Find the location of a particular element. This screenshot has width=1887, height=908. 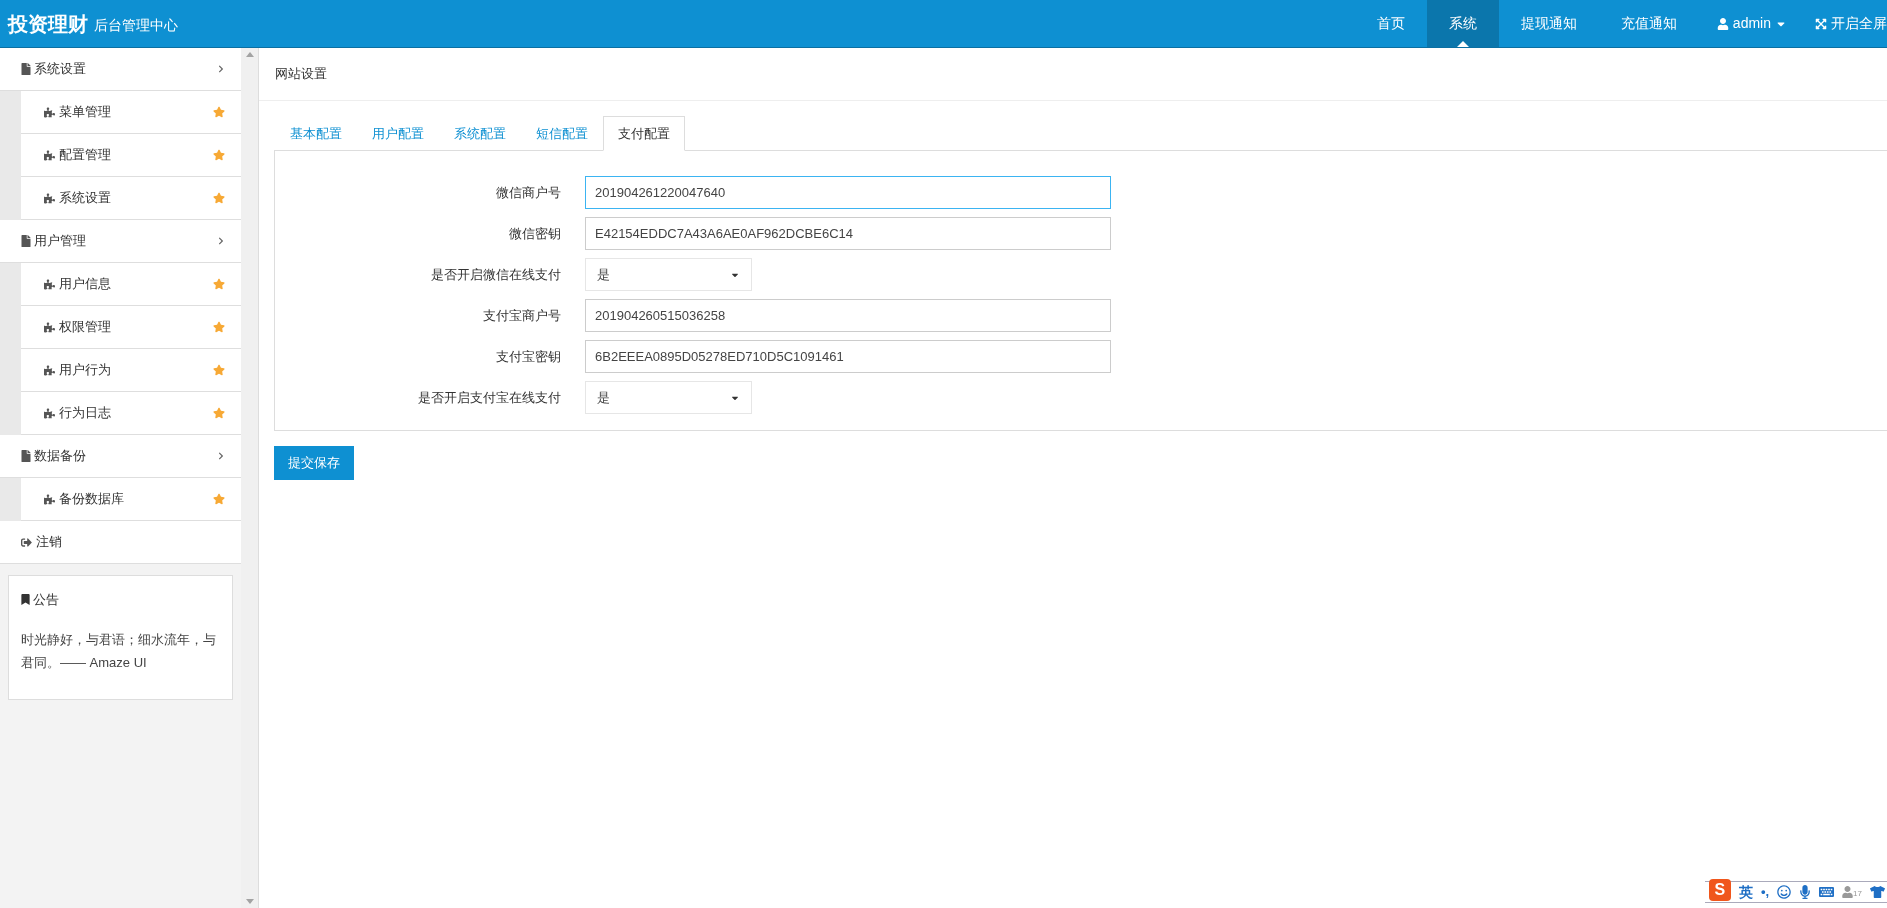

brand-title: 投资理财 is located at coordinates (48, 24).